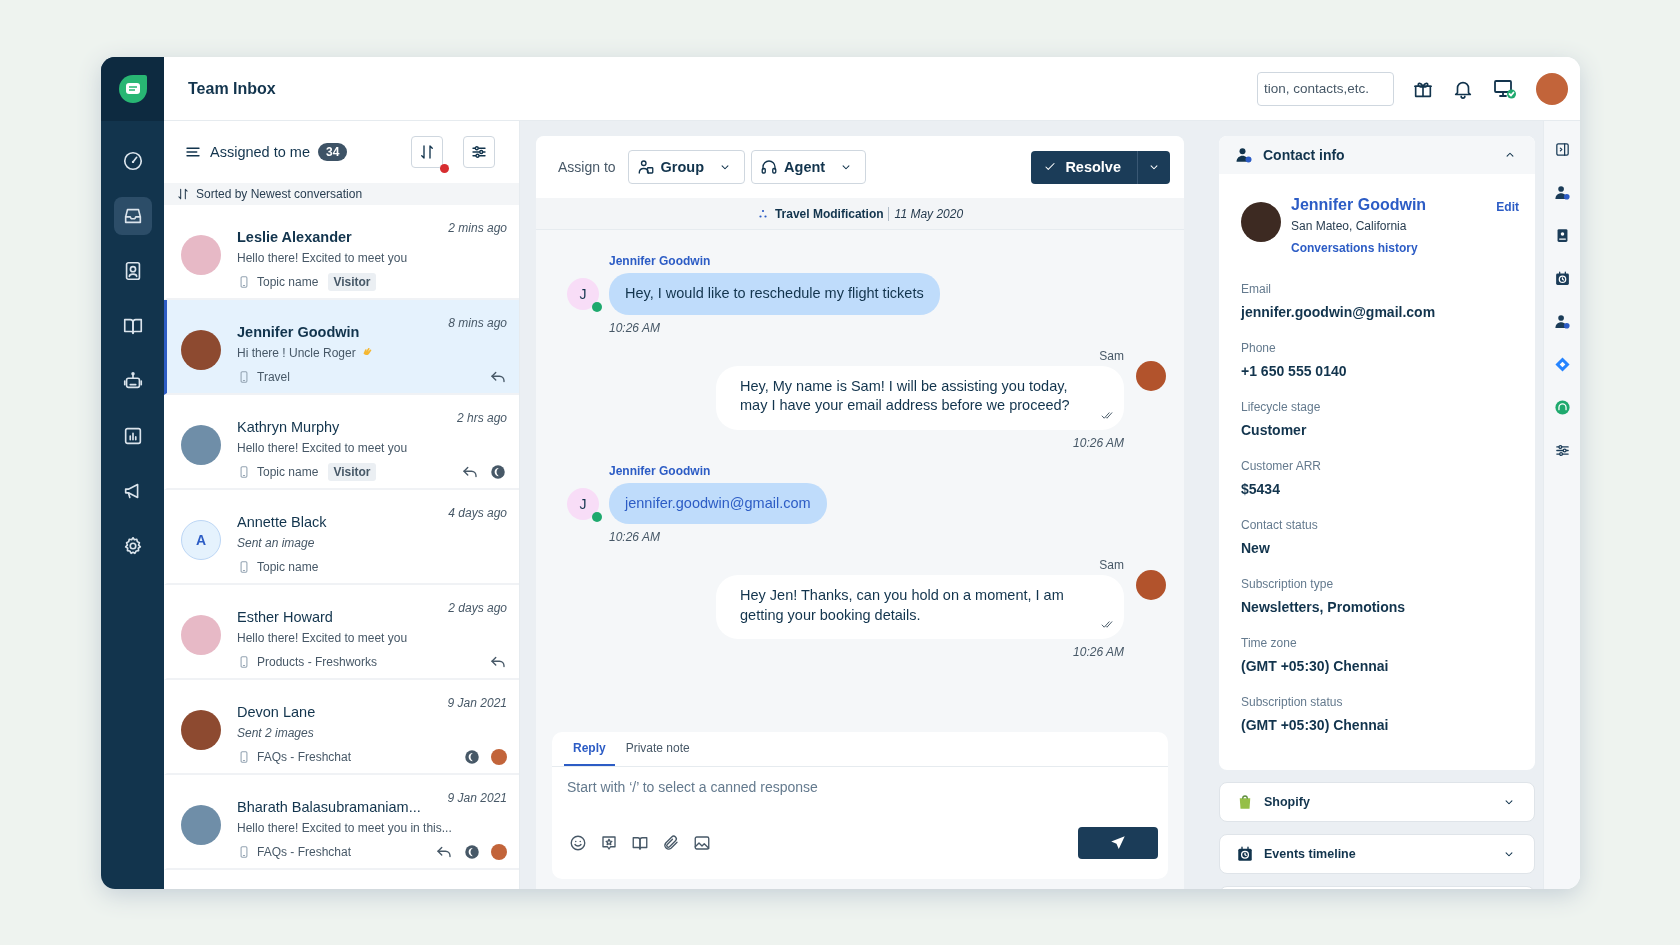  What do you see at coordinates (1259, 348) in the screenshot?
I see `field-label: Phone` at bounding box center [1259, 348].